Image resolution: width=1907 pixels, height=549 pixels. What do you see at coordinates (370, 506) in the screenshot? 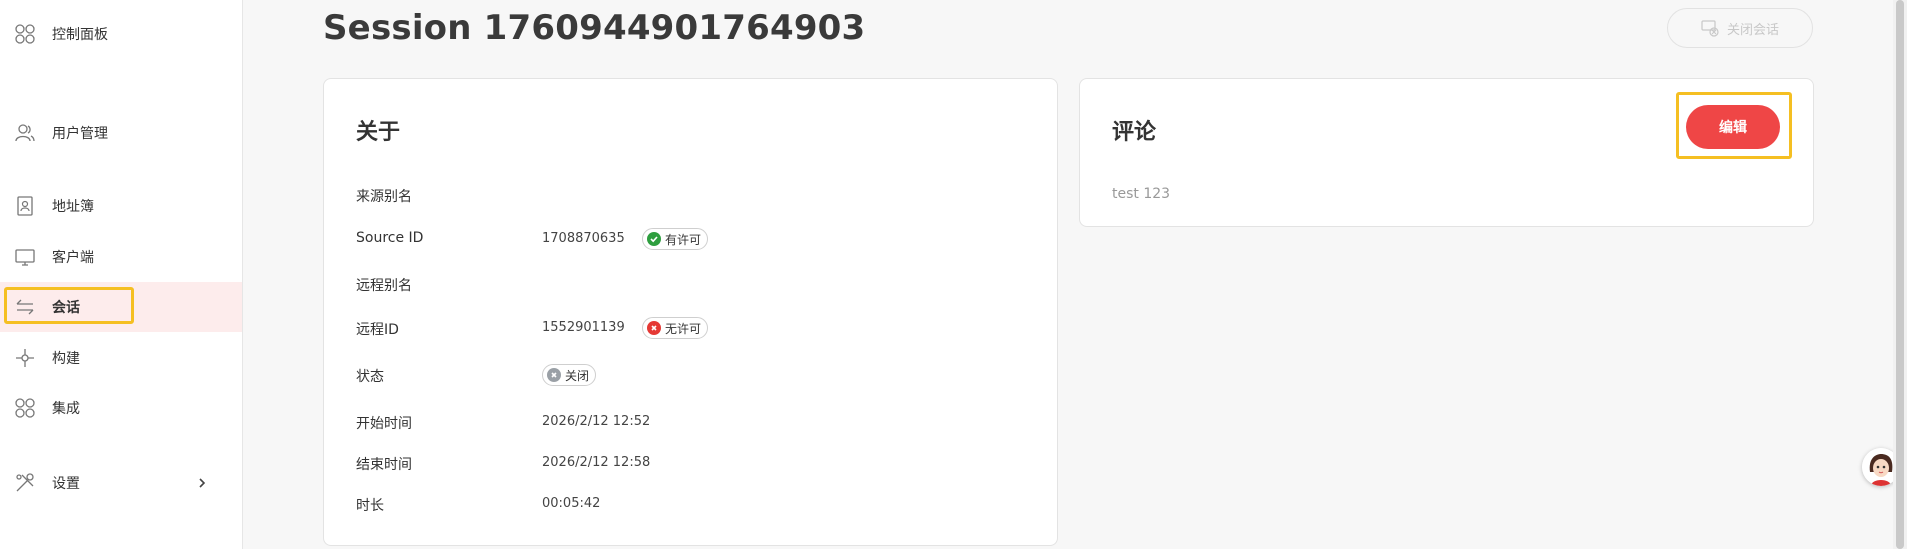
I see `duration-label: 时长` at bounding box center [370, 506].